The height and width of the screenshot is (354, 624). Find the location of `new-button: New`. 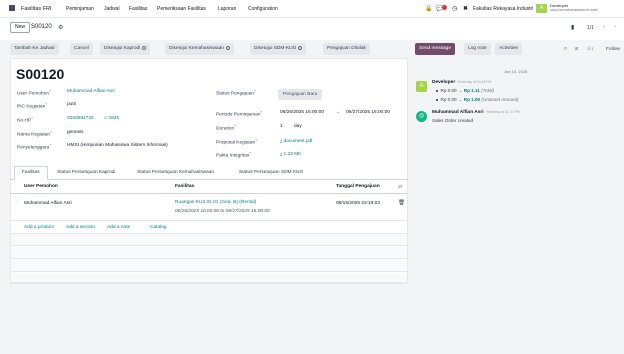

new-button: New is located at coordinates (20, 27).